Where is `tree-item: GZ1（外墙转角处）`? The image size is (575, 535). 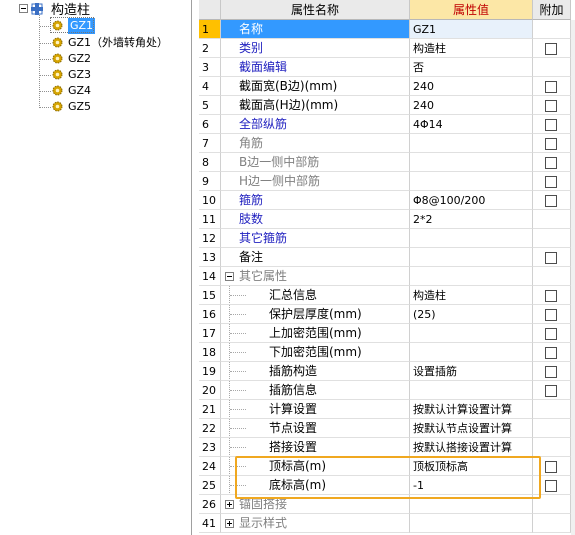
tree-item: GZ1（外墙转角处） is located at coordinates (95, 43).